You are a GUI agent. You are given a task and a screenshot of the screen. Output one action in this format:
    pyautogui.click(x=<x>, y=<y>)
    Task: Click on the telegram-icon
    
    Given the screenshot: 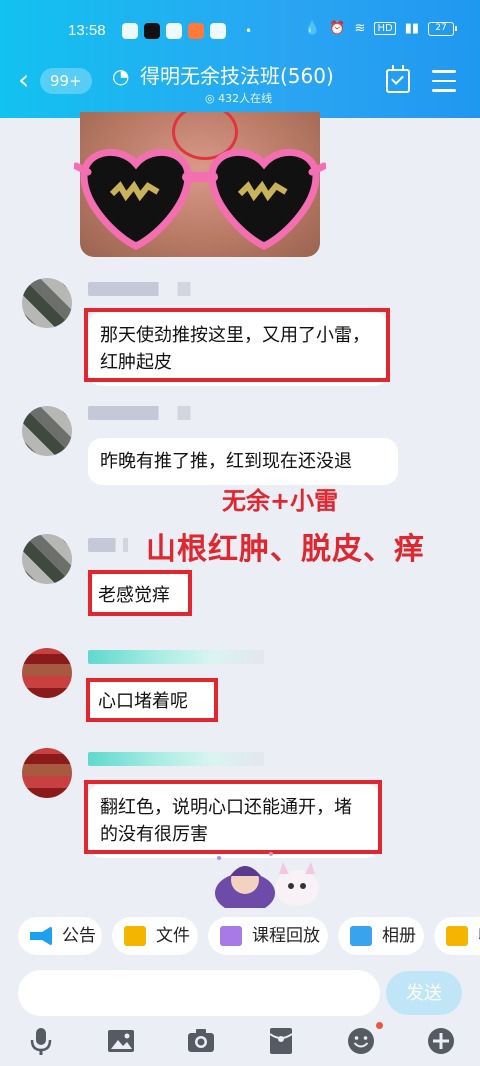 What is the action you would take?
    pyautogui.click(x=218, y=31)
    